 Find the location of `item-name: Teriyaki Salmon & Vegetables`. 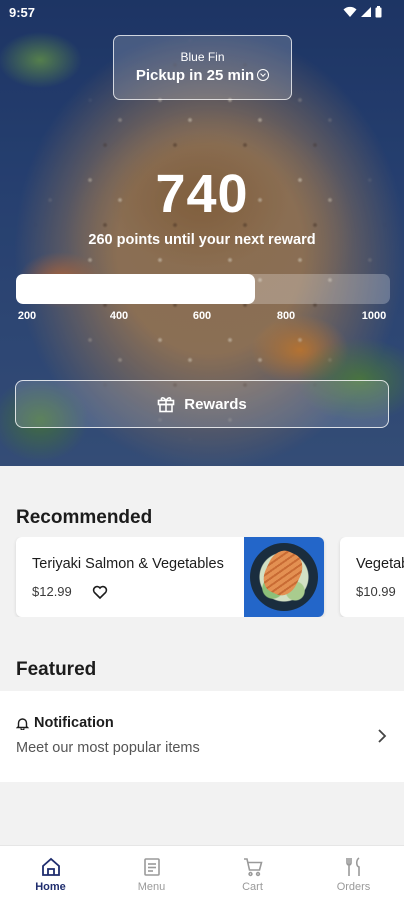

item-name: Teriyaki Salmon & Vegetables is located at coordinates (128, 564).